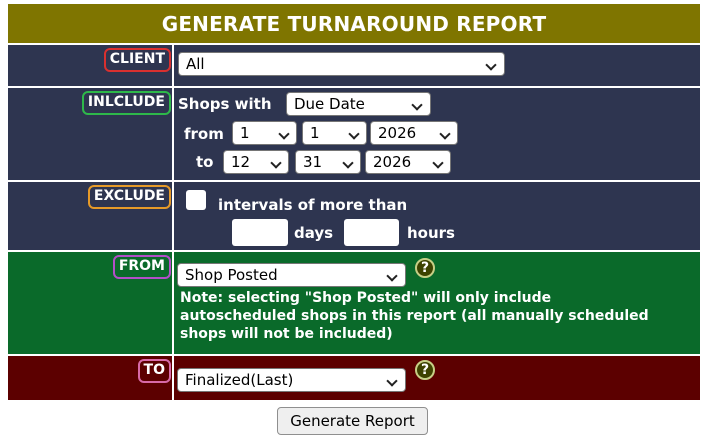  Describe the element at coordinates (437, 216) in the screenshot. I see `exclude-value-cell: intervals of more than days hours` at that location.